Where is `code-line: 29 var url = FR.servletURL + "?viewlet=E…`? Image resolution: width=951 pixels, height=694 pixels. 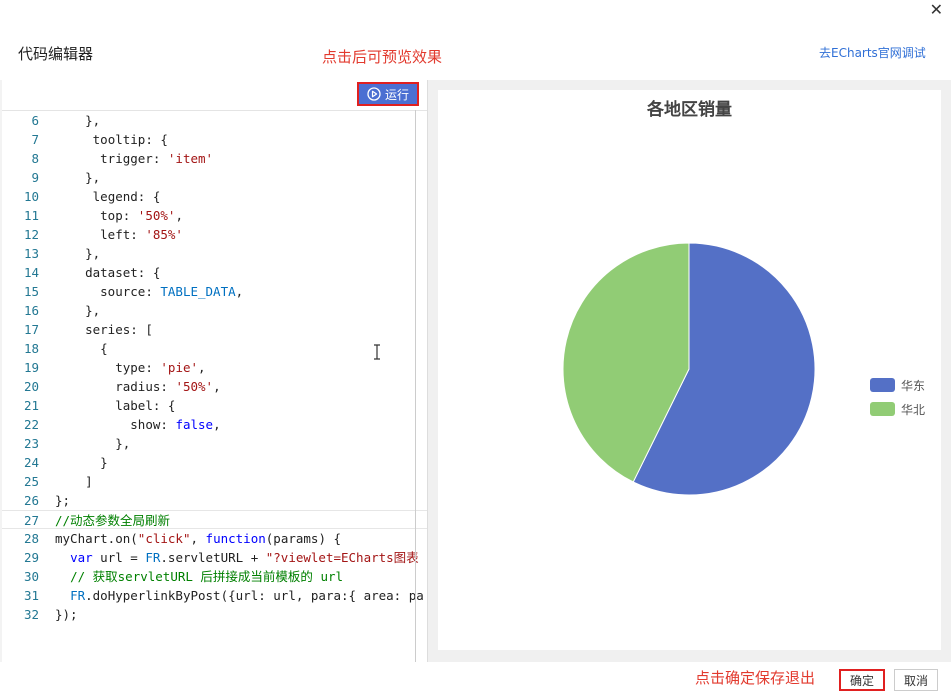 code-line: 29 var url = FR.servletURL + "?viewlet=E… is located at coordinates (214, 557).